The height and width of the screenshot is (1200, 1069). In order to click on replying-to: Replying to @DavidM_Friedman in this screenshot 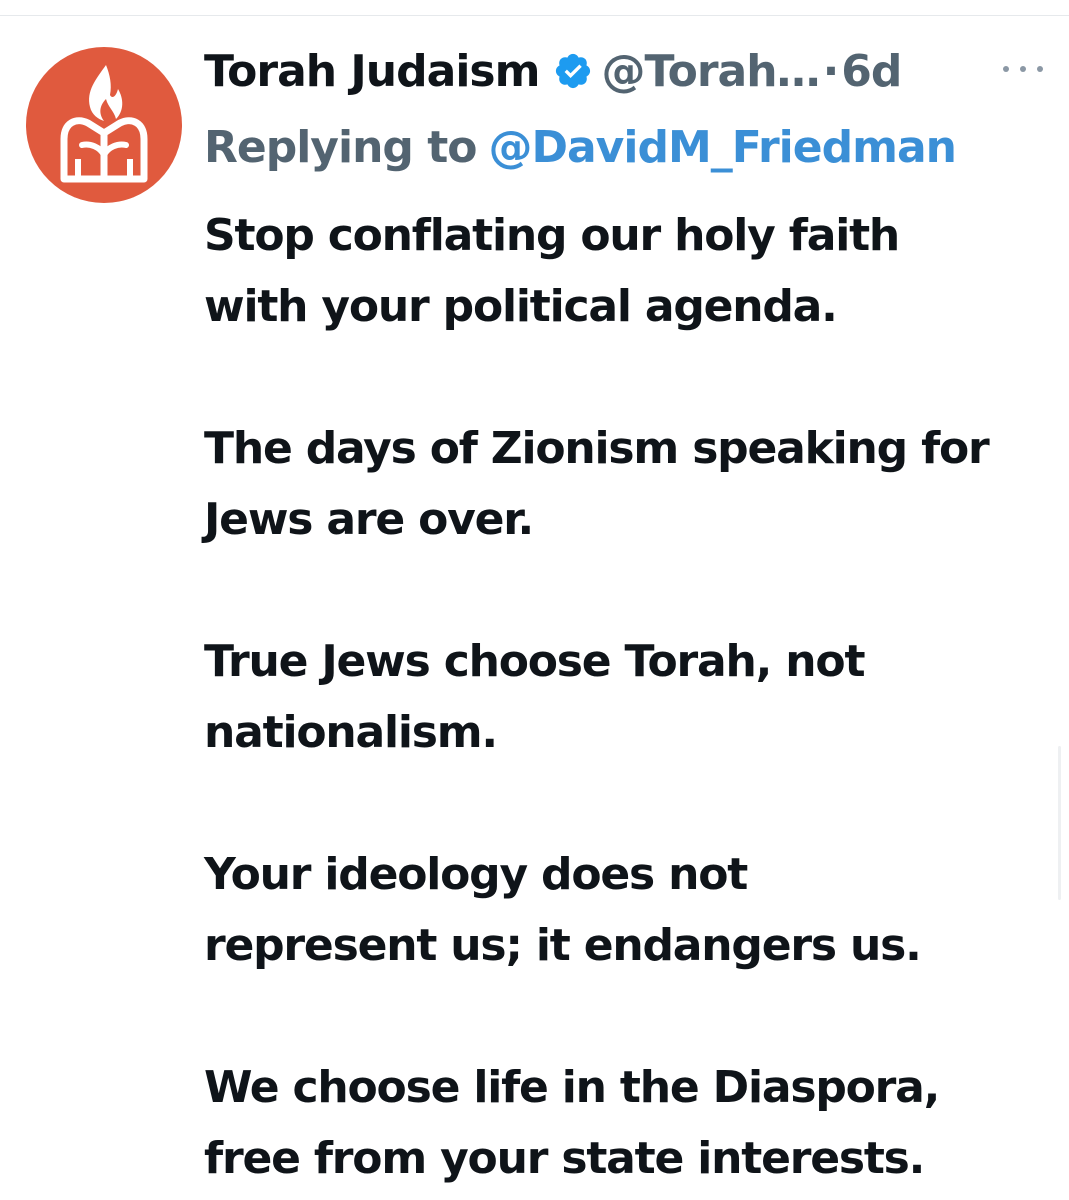, I will do `click(580, 147)`.